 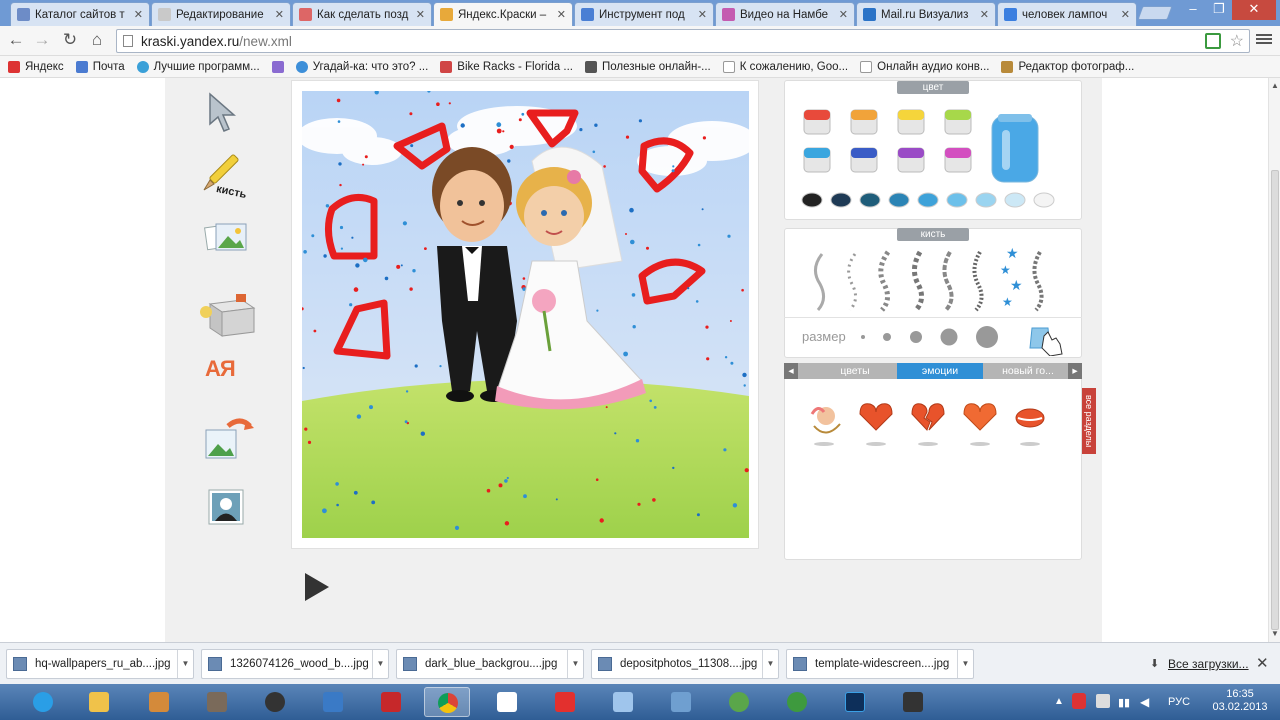 What do you see at coordinates (852, 282) in the screenshot?
I see `brush-style-dotted` at bounding box center [852, 282].